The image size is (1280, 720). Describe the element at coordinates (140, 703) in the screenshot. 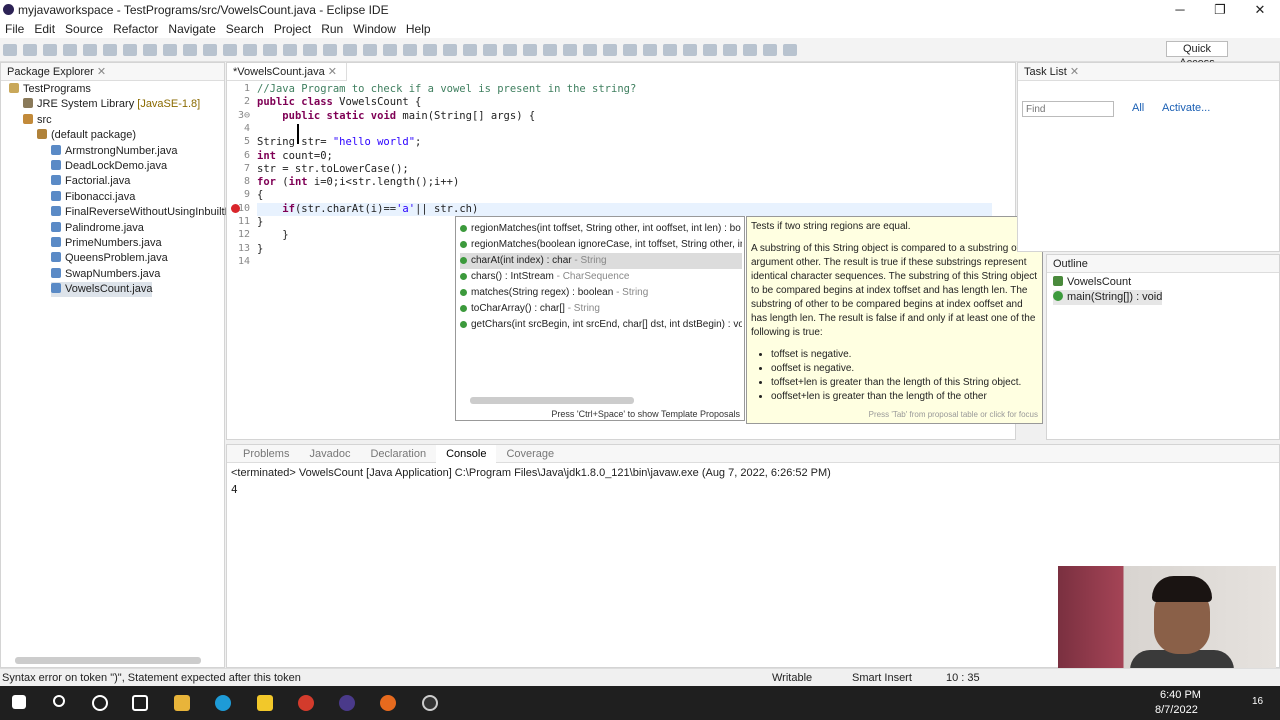

I see `task-view-icon` at that location.